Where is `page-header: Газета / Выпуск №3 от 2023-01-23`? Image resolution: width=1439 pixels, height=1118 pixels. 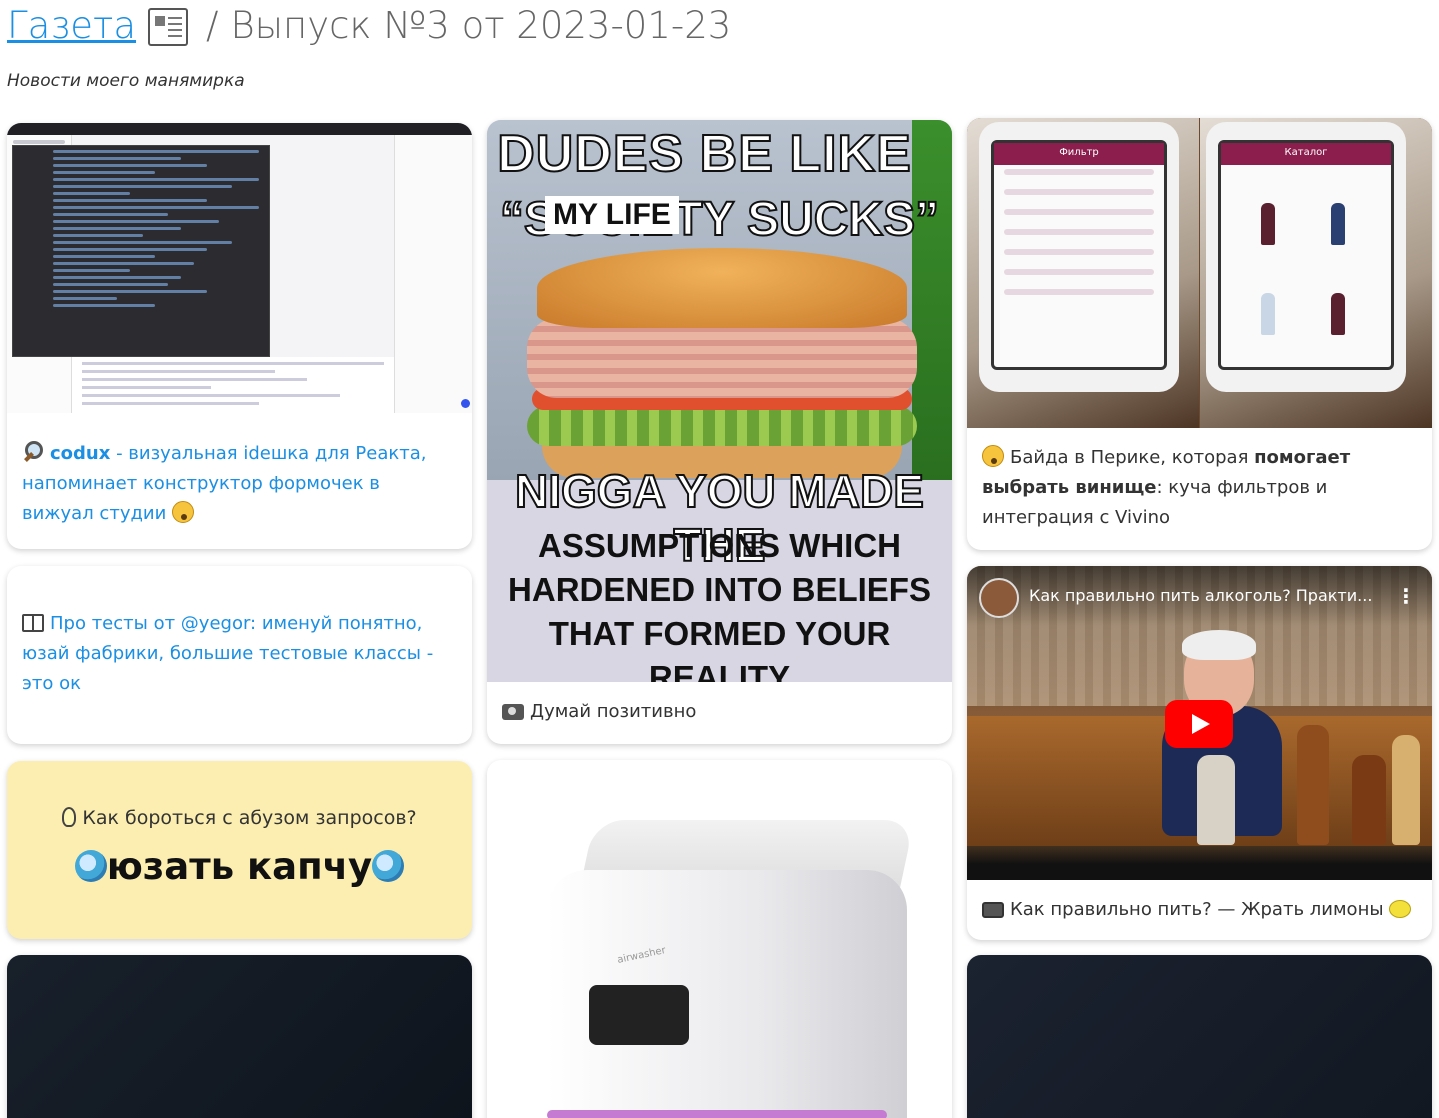 page-header: Газета / Выпуск №3 от 2023-01-23 is located at coordinates (369, 25).